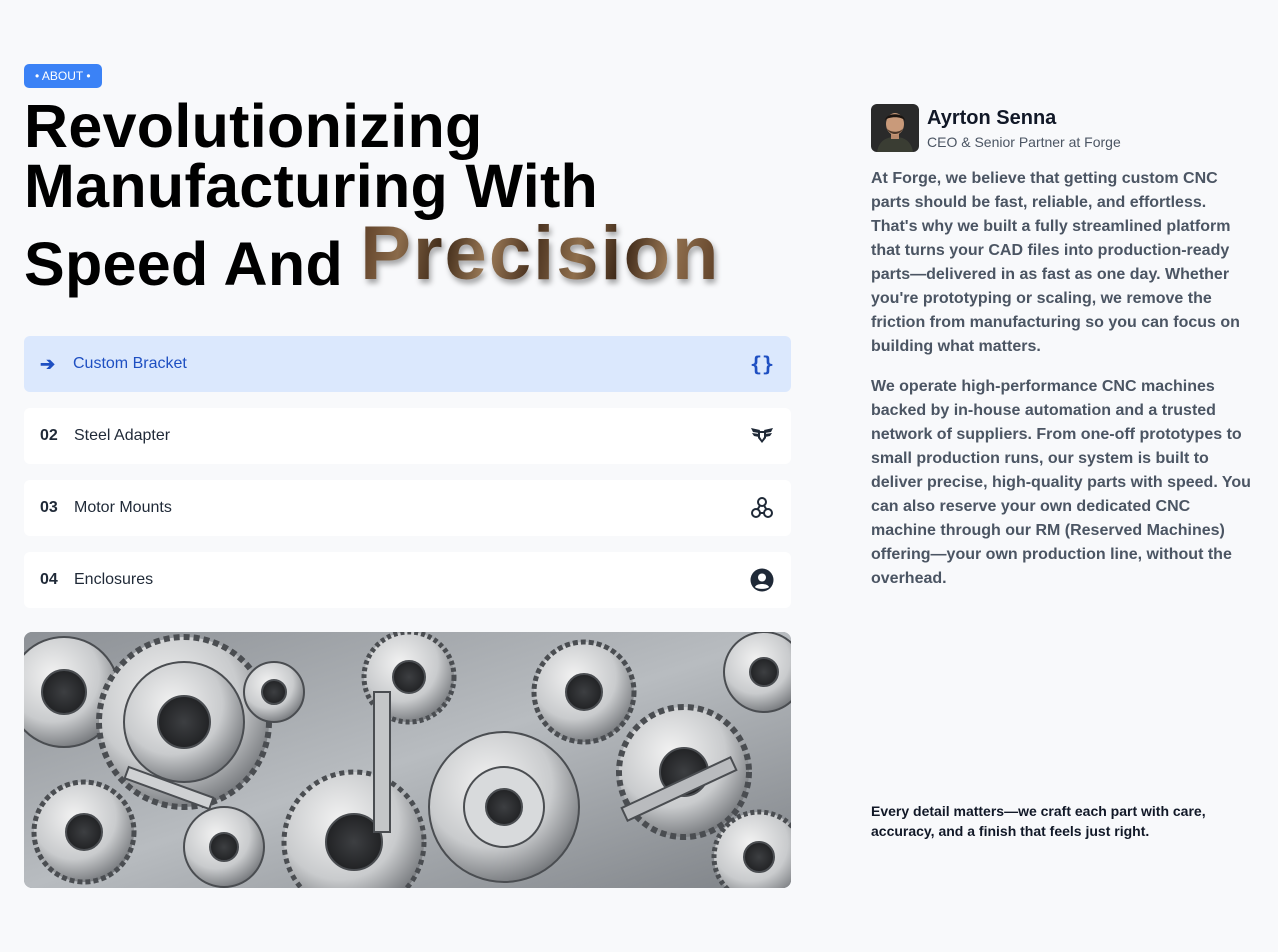 The image size is (1278, 952). Describe the element at coordinates (407, 364) in the screenshot. I see `service-item-custom-bracket: ➔ Custom Bracket {}` at that location.